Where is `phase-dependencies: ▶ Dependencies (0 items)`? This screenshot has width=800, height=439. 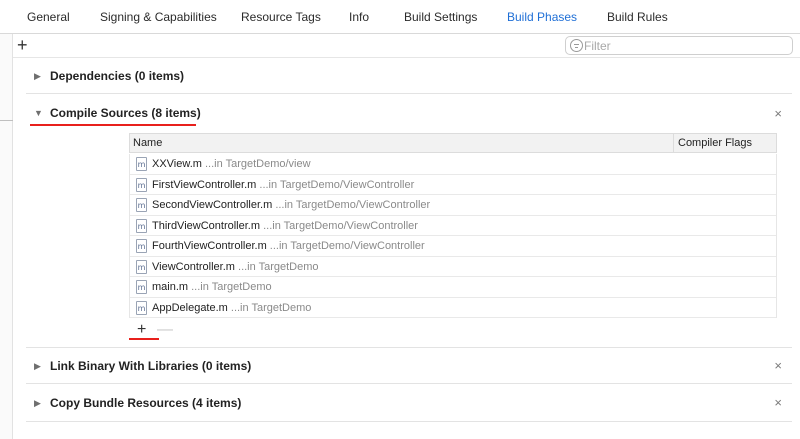
phase-dependencies: ▶ Dependencies (0 items) is located at coordinates (409, 76).